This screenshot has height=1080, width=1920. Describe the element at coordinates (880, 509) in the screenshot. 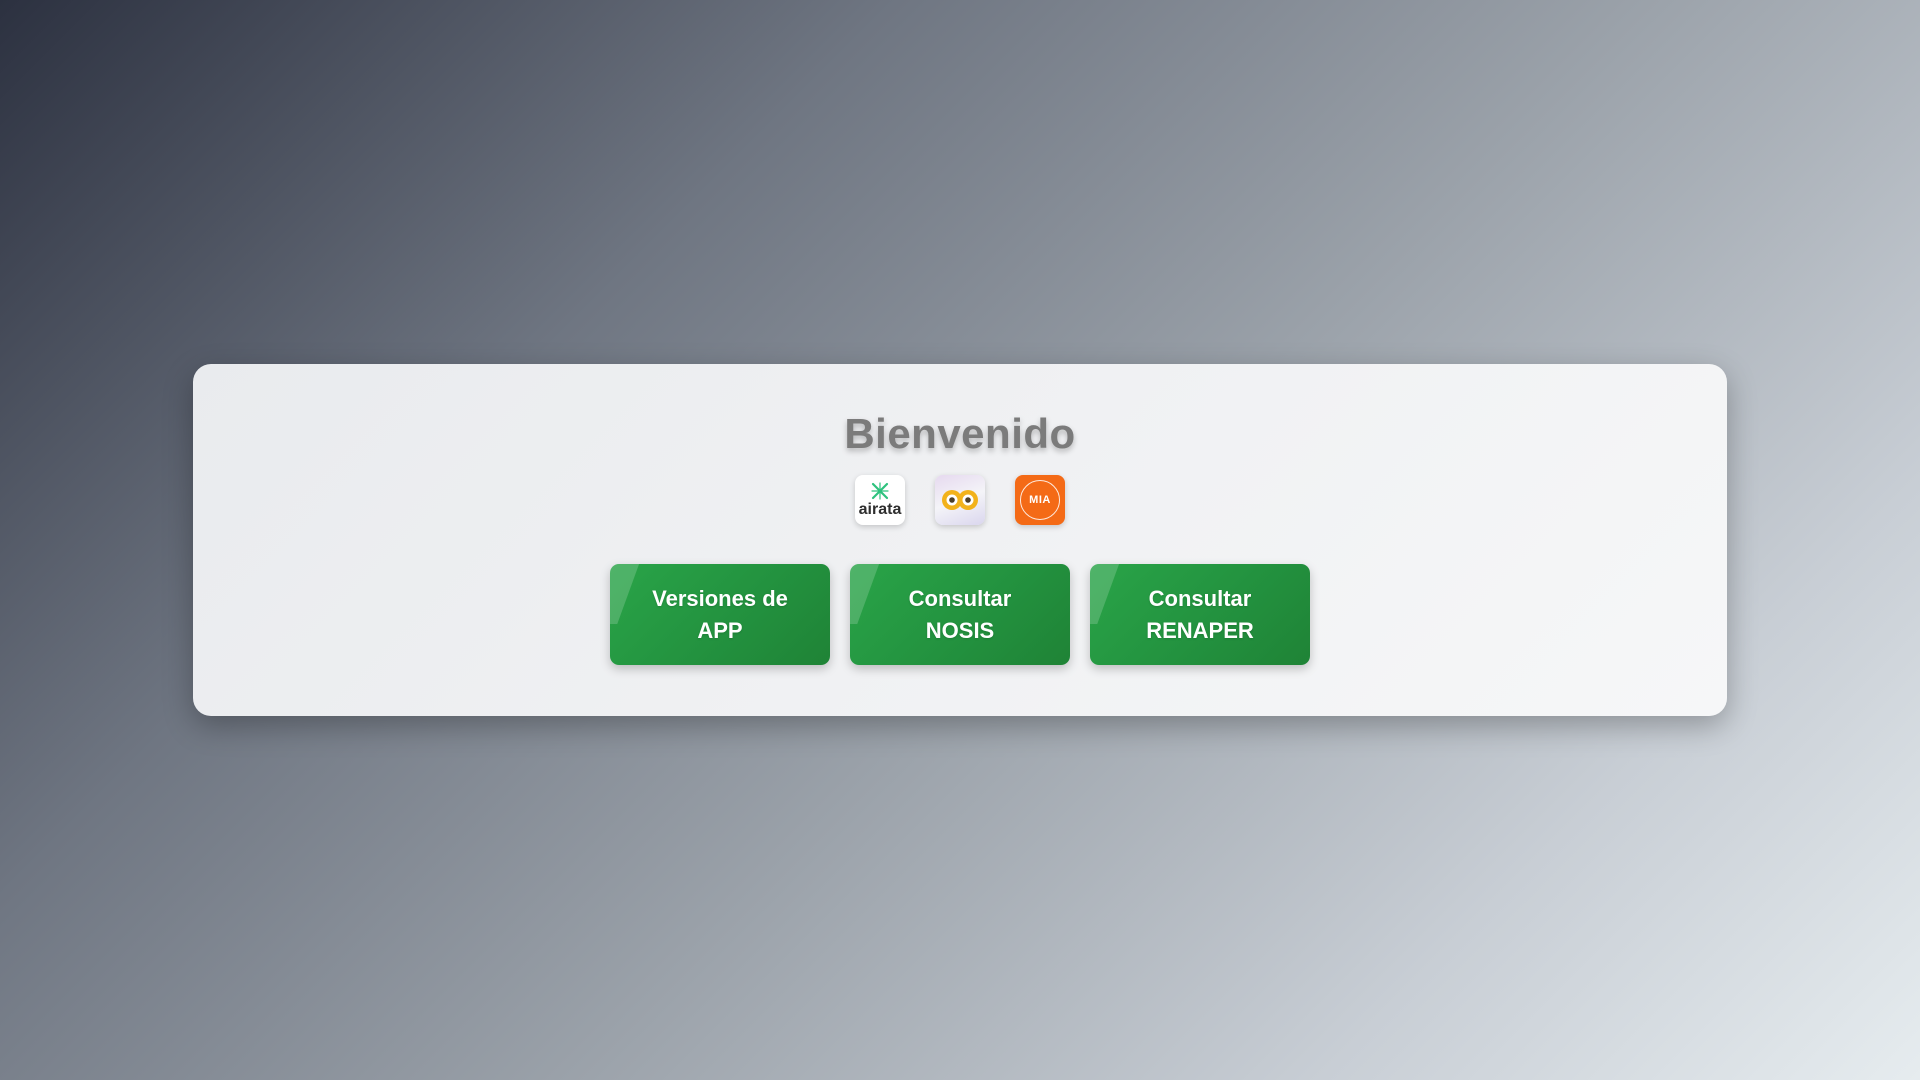

I see `airata-logo-text: airata` at that location.